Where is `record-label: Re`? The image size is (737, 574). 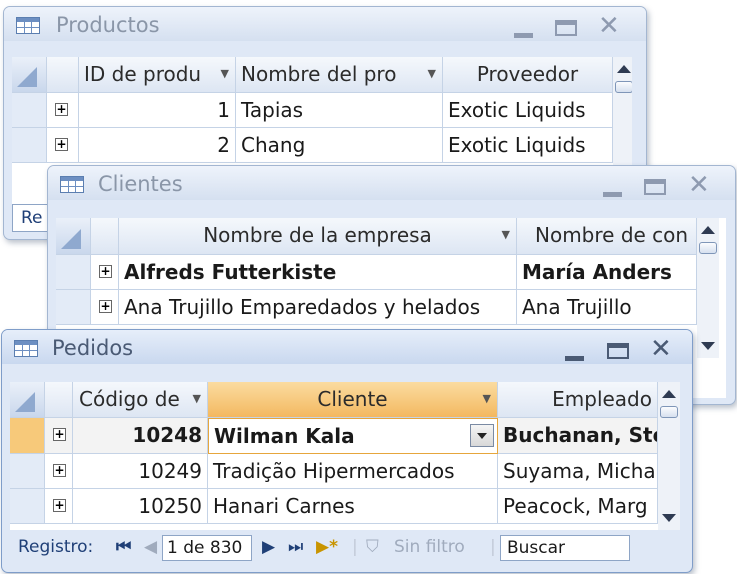
record-label: Re is located at coordinates (32, 218).